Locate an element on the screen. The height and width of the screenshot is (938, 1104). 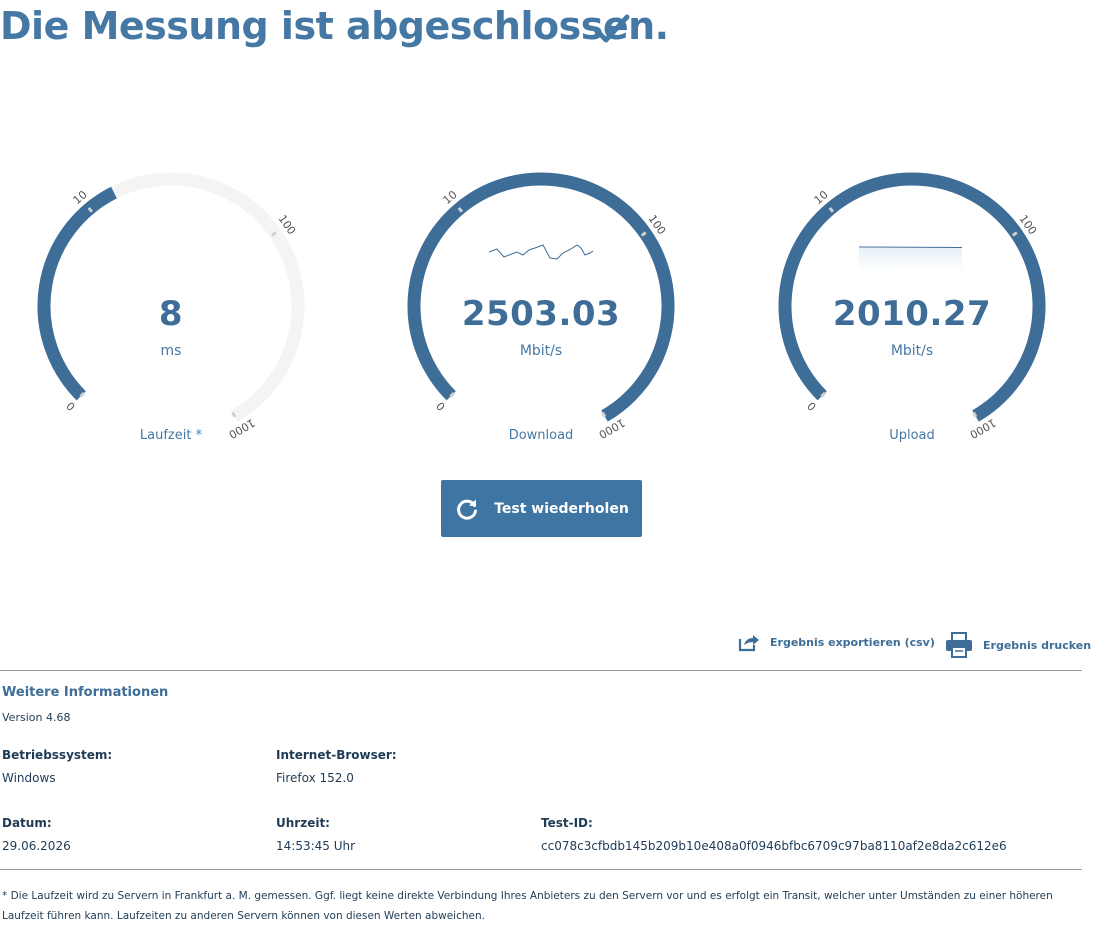
latency-gauge: 0 10 100 1000 8 ms Laufzeit * is located at coordinates (171, 306).